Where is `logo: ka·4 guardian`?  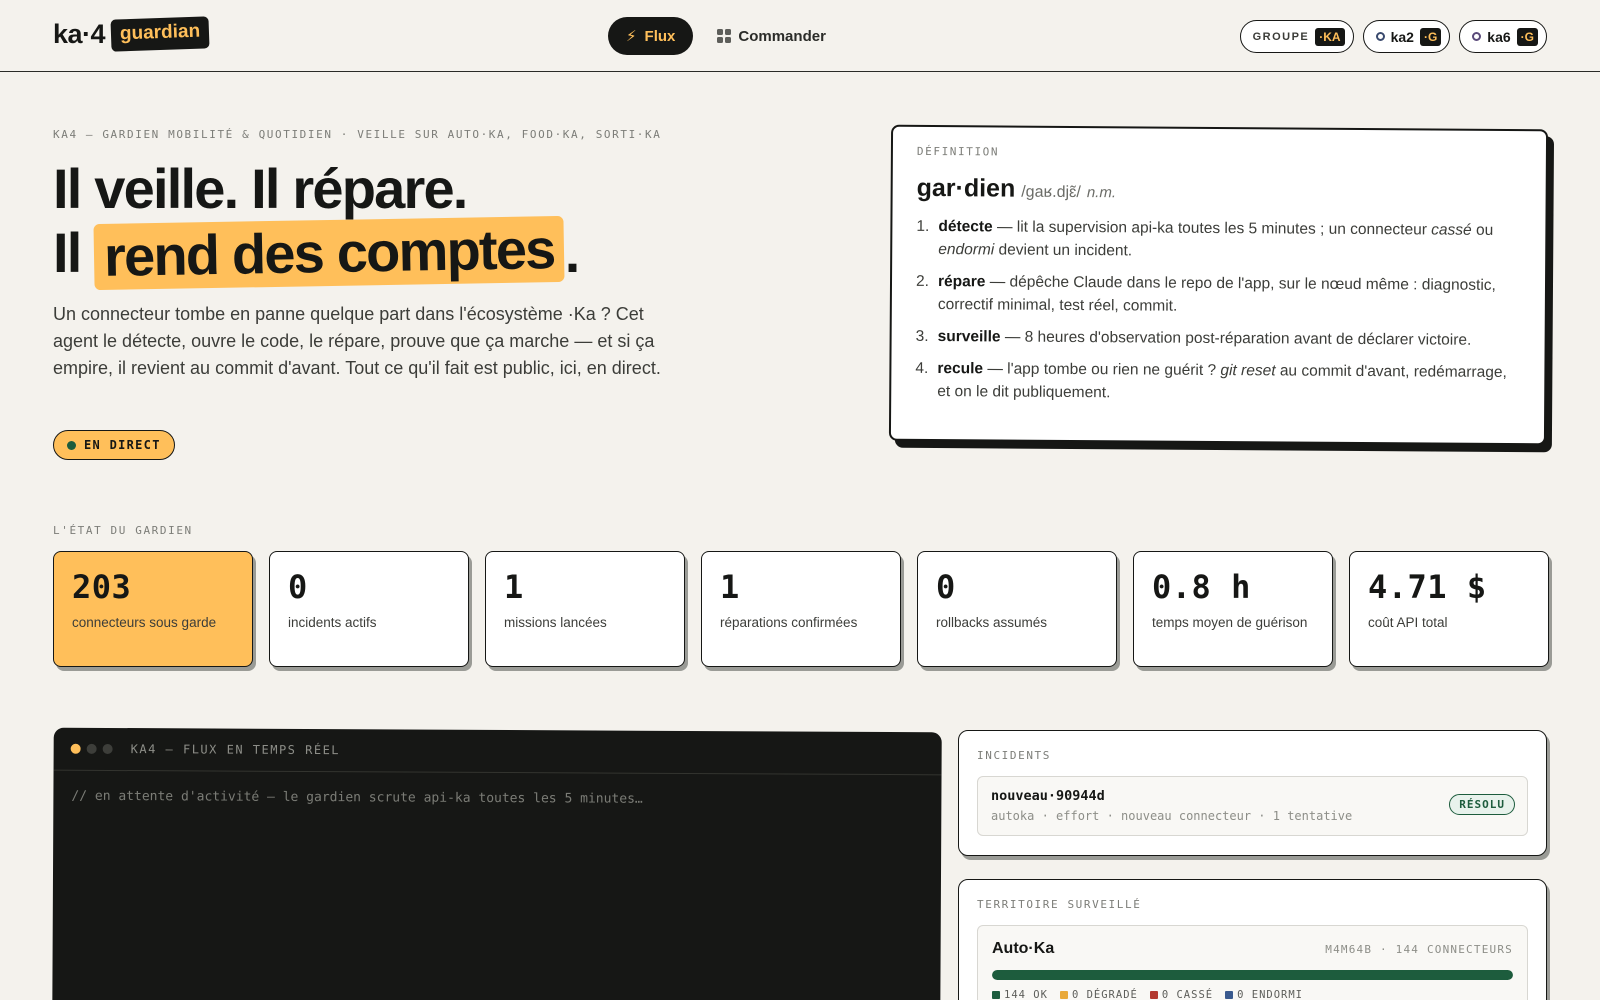
logo: ka·4 guardian is located at coordinates (131, 34).